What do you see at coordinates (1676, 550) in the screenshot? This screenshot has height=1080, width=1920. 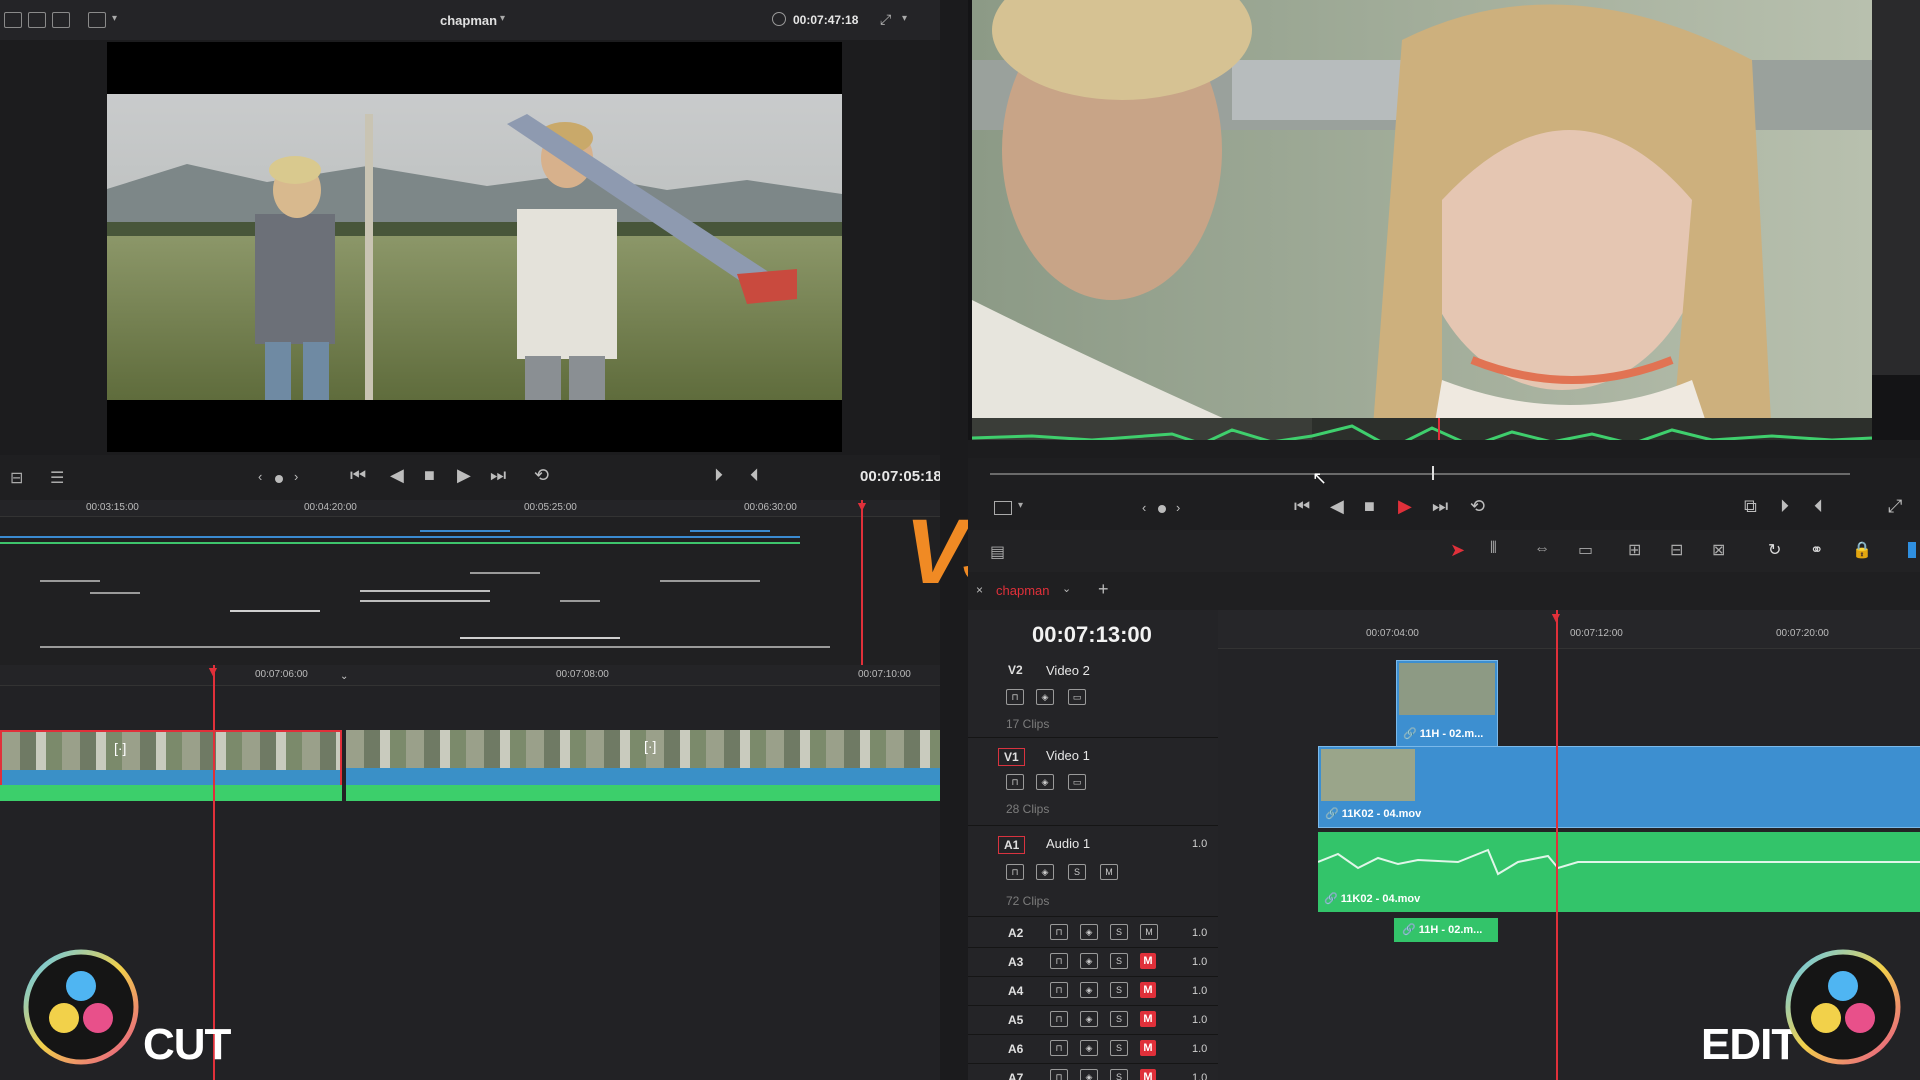 I see `overwrite-clip-icon: ⊟` at bounding box center [1676, 550].